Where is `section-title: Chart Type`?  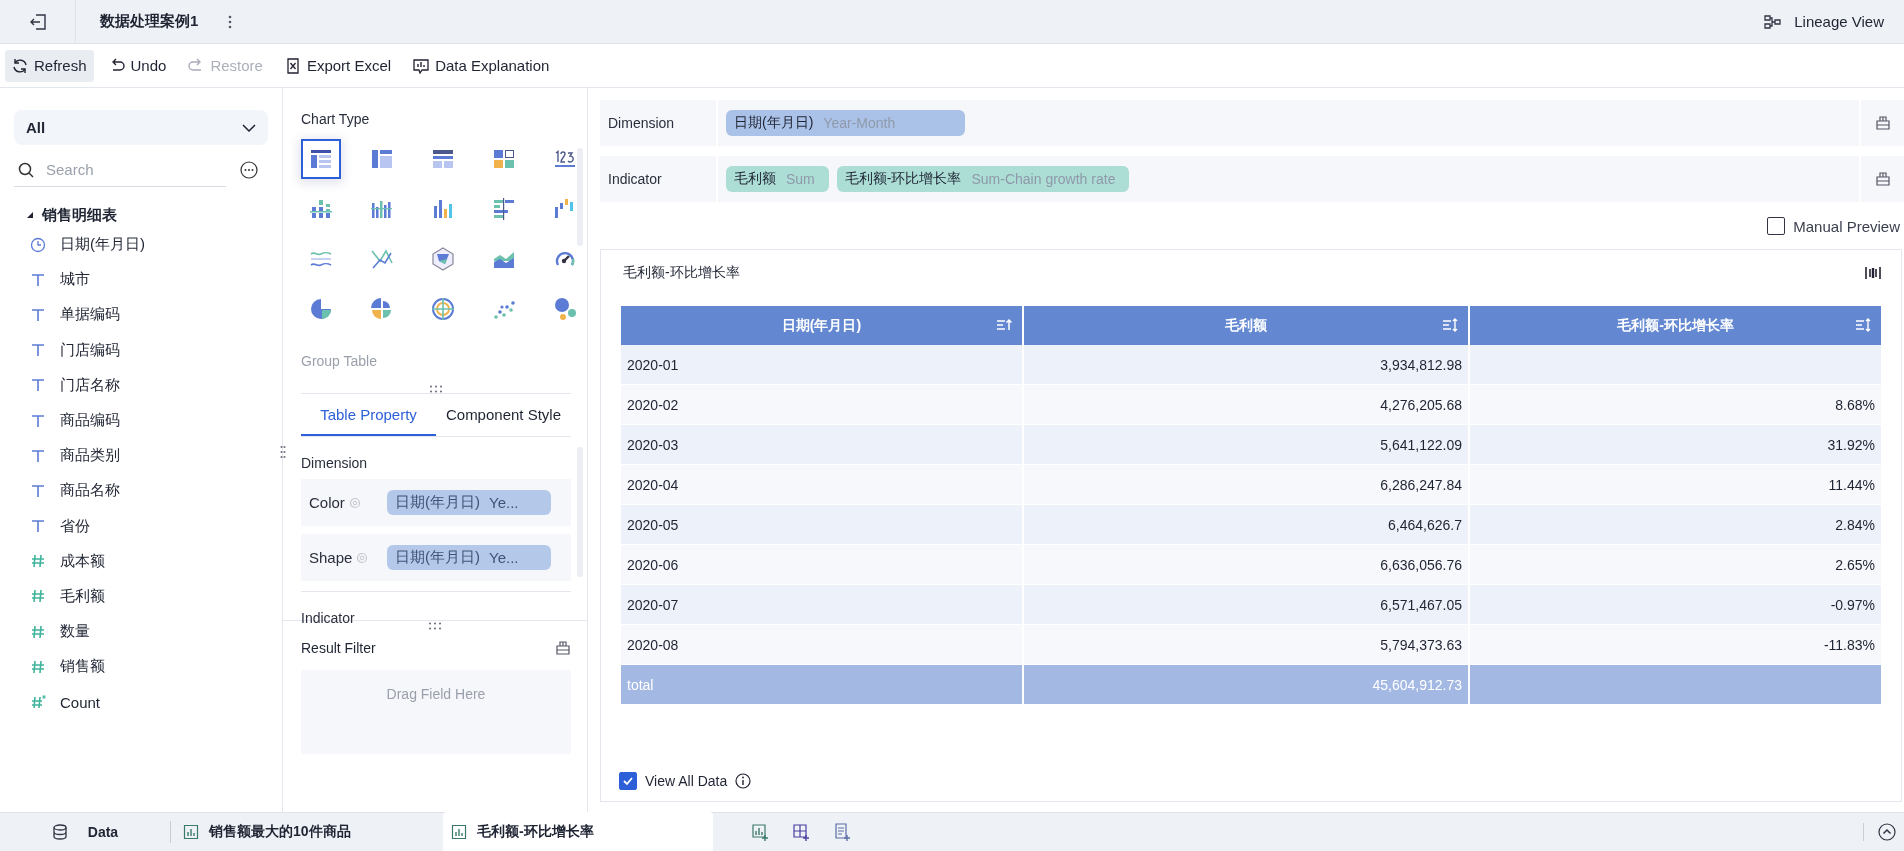 section-title: Chart Type is located at coordinates (336, 119).